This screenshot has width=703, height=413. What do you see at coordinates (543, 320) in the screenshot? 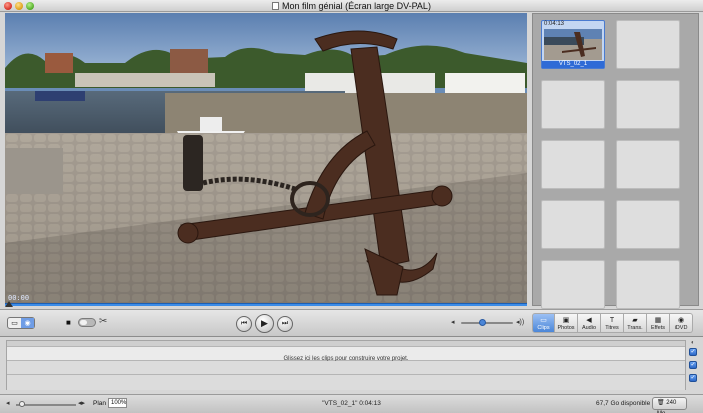
I see `clips-icon: ▭` at bounding box center [543, 320].